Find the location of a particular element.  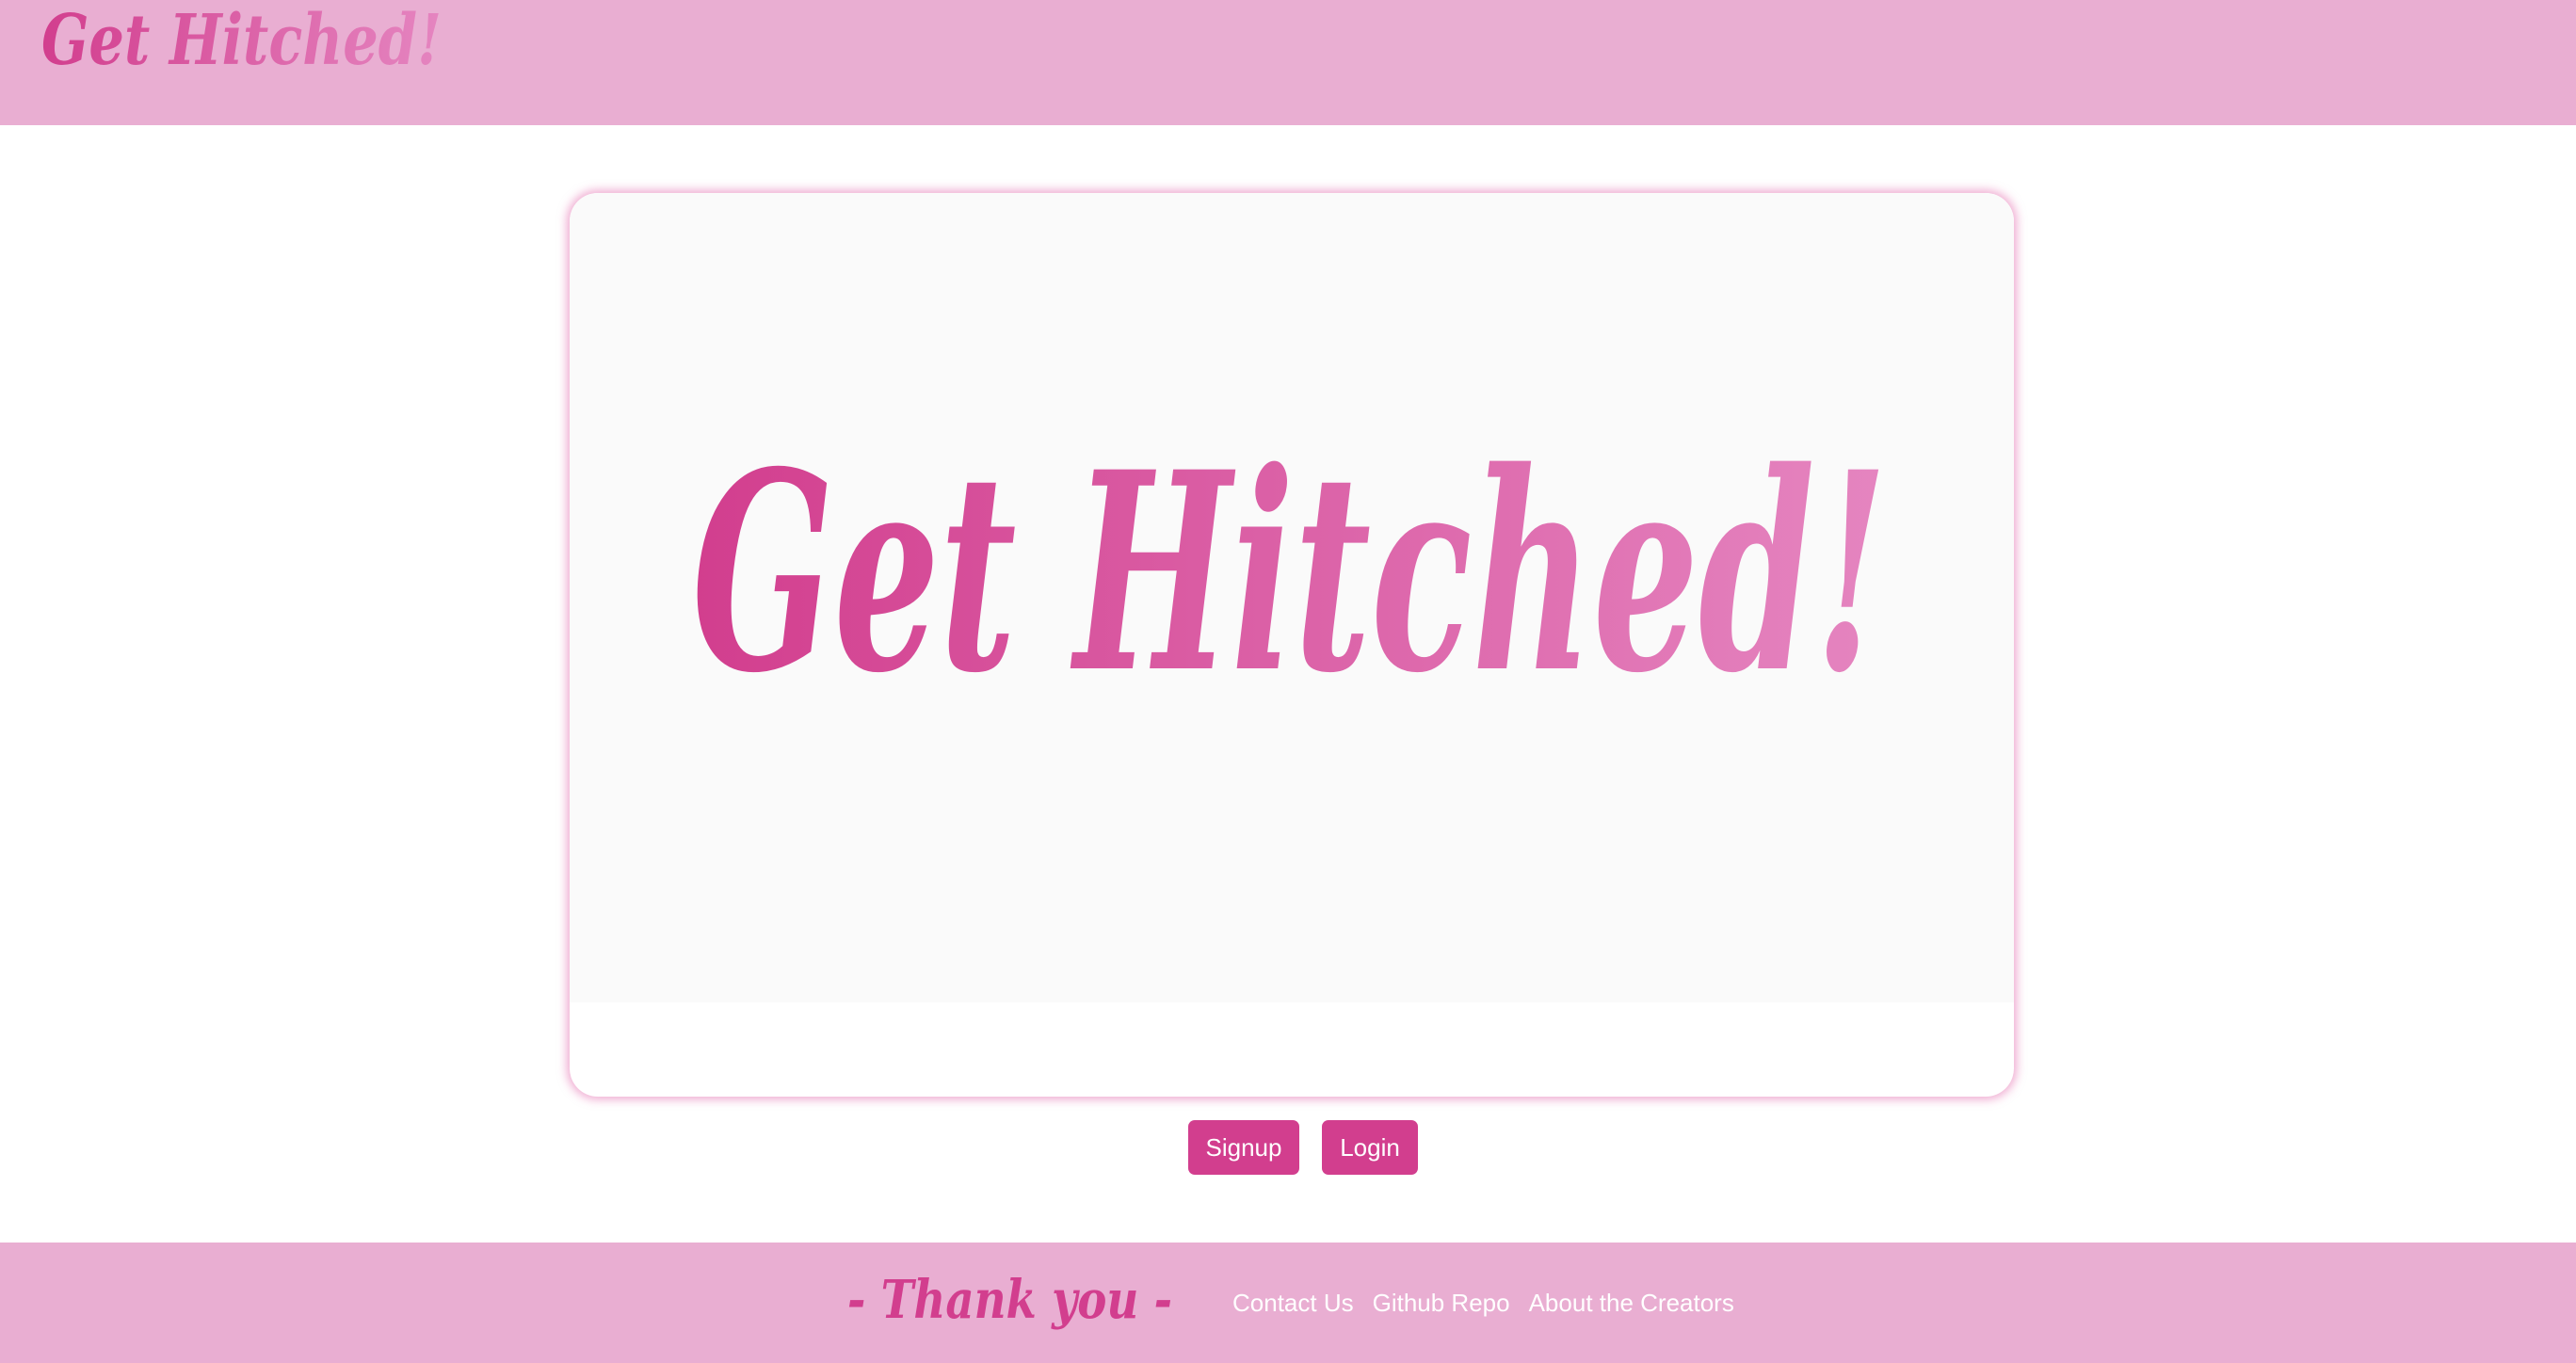

github-repo-link: Github Repo is located at coordinates (1441, 1304).